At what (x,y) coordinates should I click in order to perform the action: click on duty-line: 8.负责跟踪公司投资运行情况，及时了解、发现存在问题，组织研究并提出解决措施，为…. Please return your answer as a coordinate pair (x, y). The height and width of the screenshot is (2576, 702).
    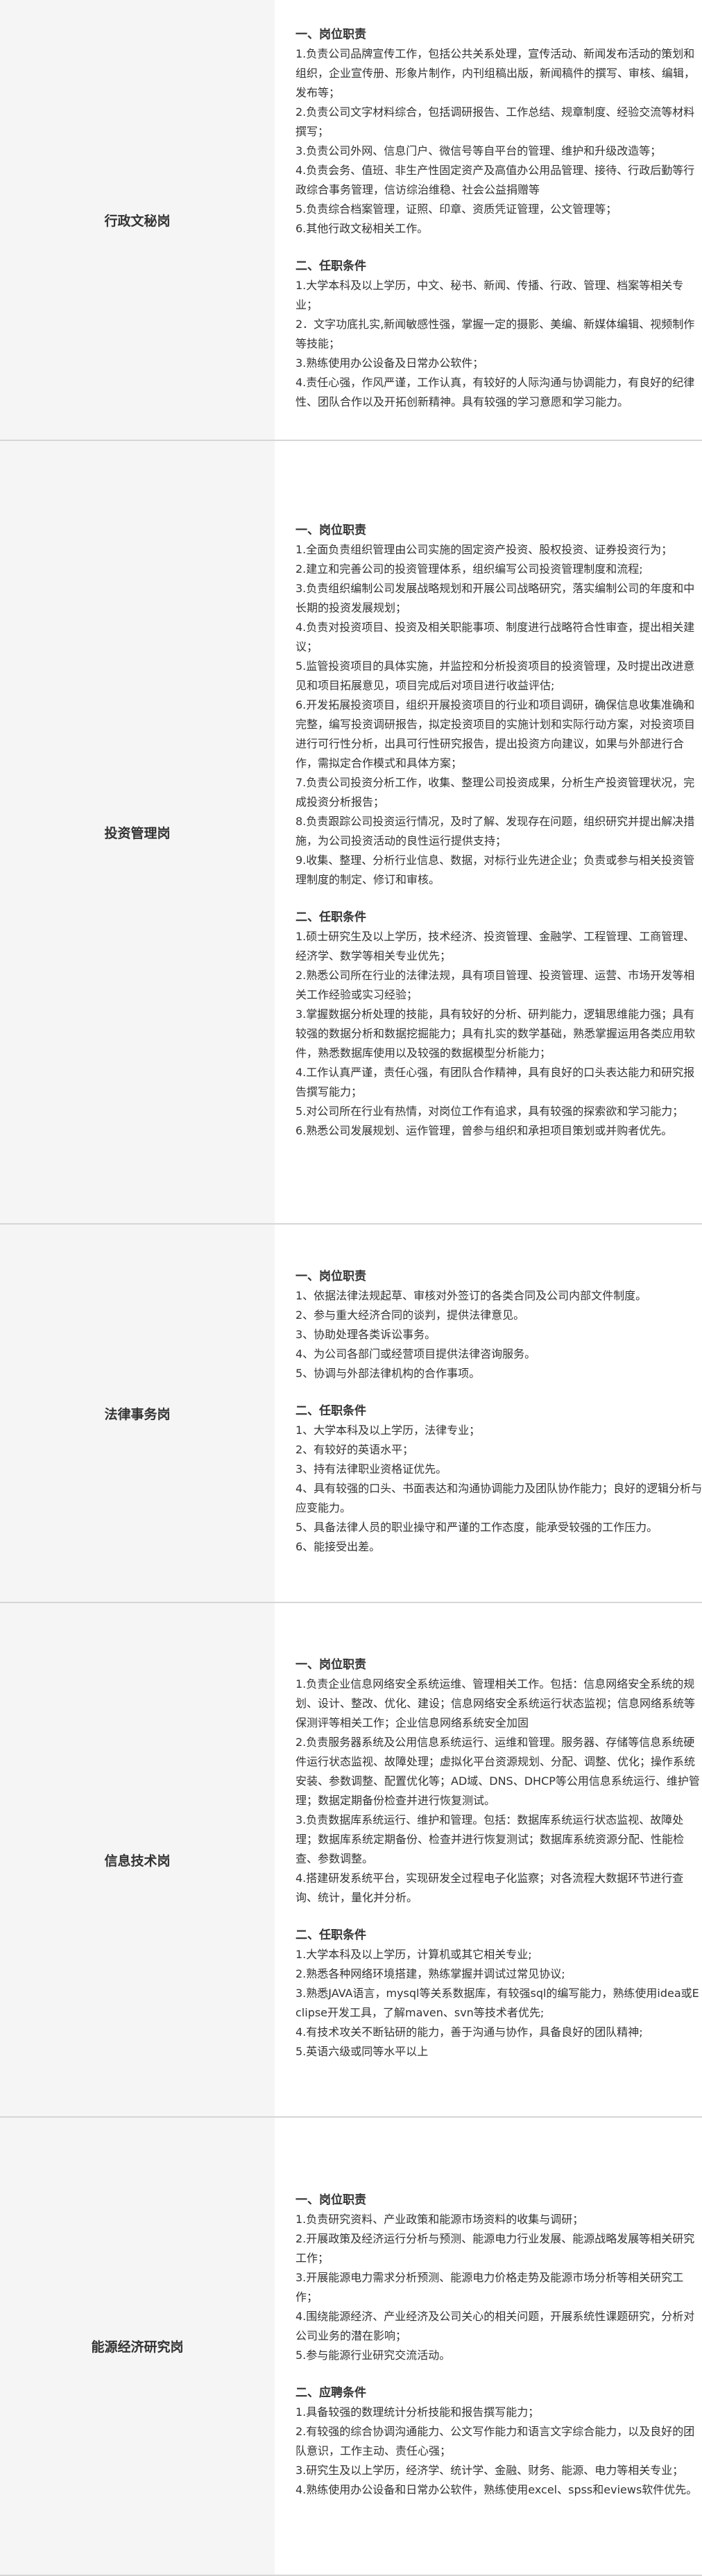
    Looking at the image, I should click on (495, 831).